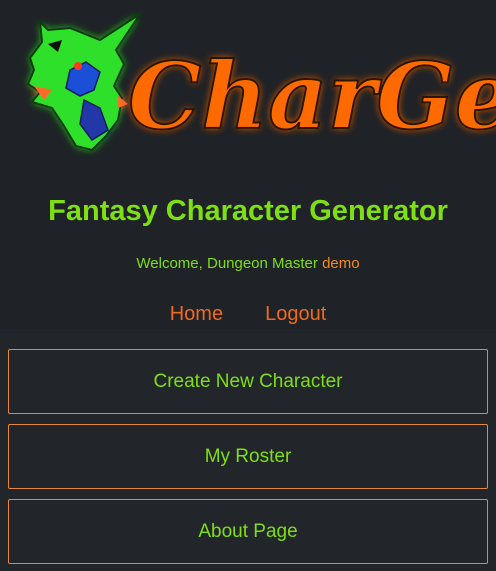 This screenshot has width=496, height=571. What do you see at coordinates (83, 82) in the screenshot?
I see `dragon-head-icon` at bounding box center [83, 82].